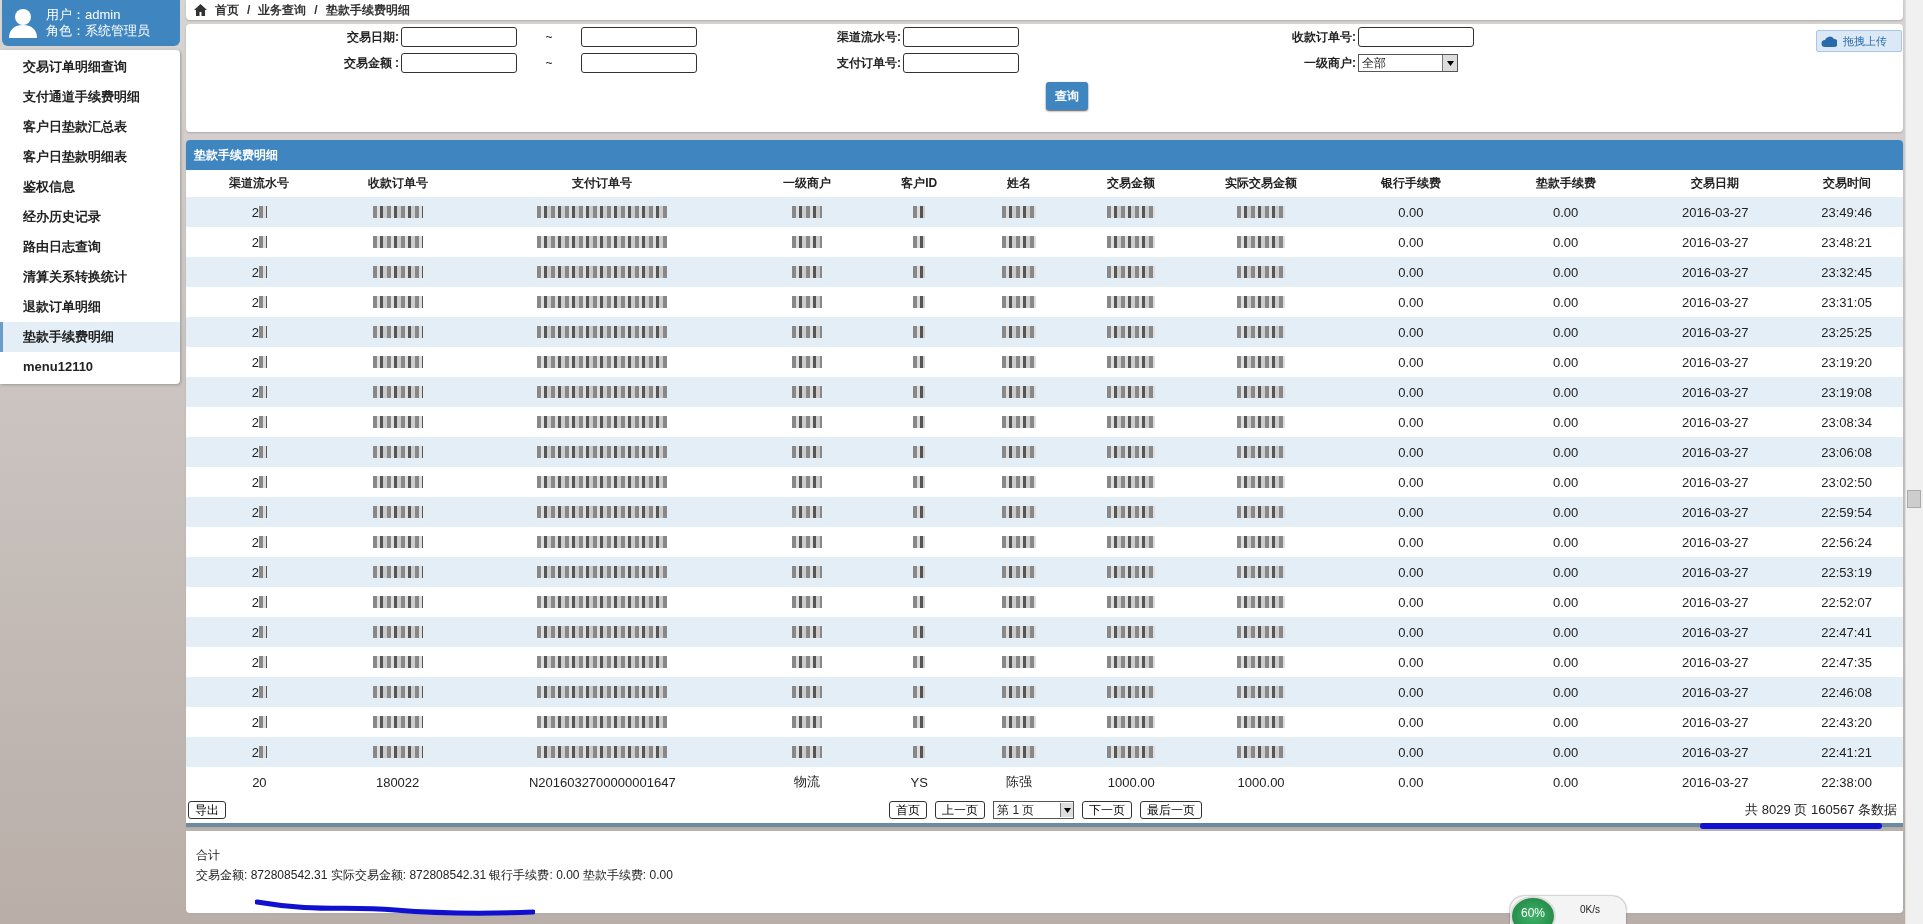  I want to click on page-select: 第 1 页, so click(1034, 810).